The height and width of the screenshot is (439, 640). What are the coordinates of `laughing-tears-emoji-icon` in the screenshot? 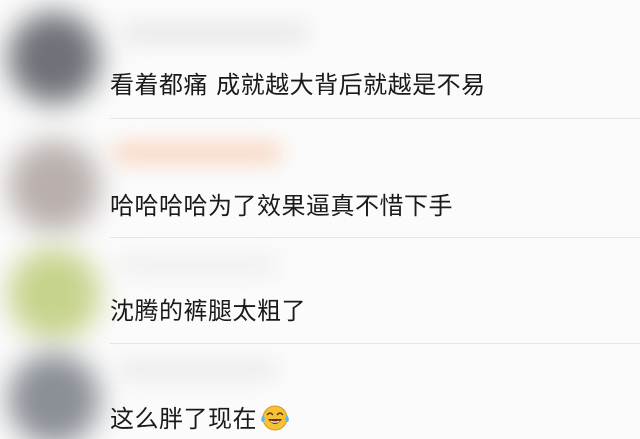 It's located at (275, 418).